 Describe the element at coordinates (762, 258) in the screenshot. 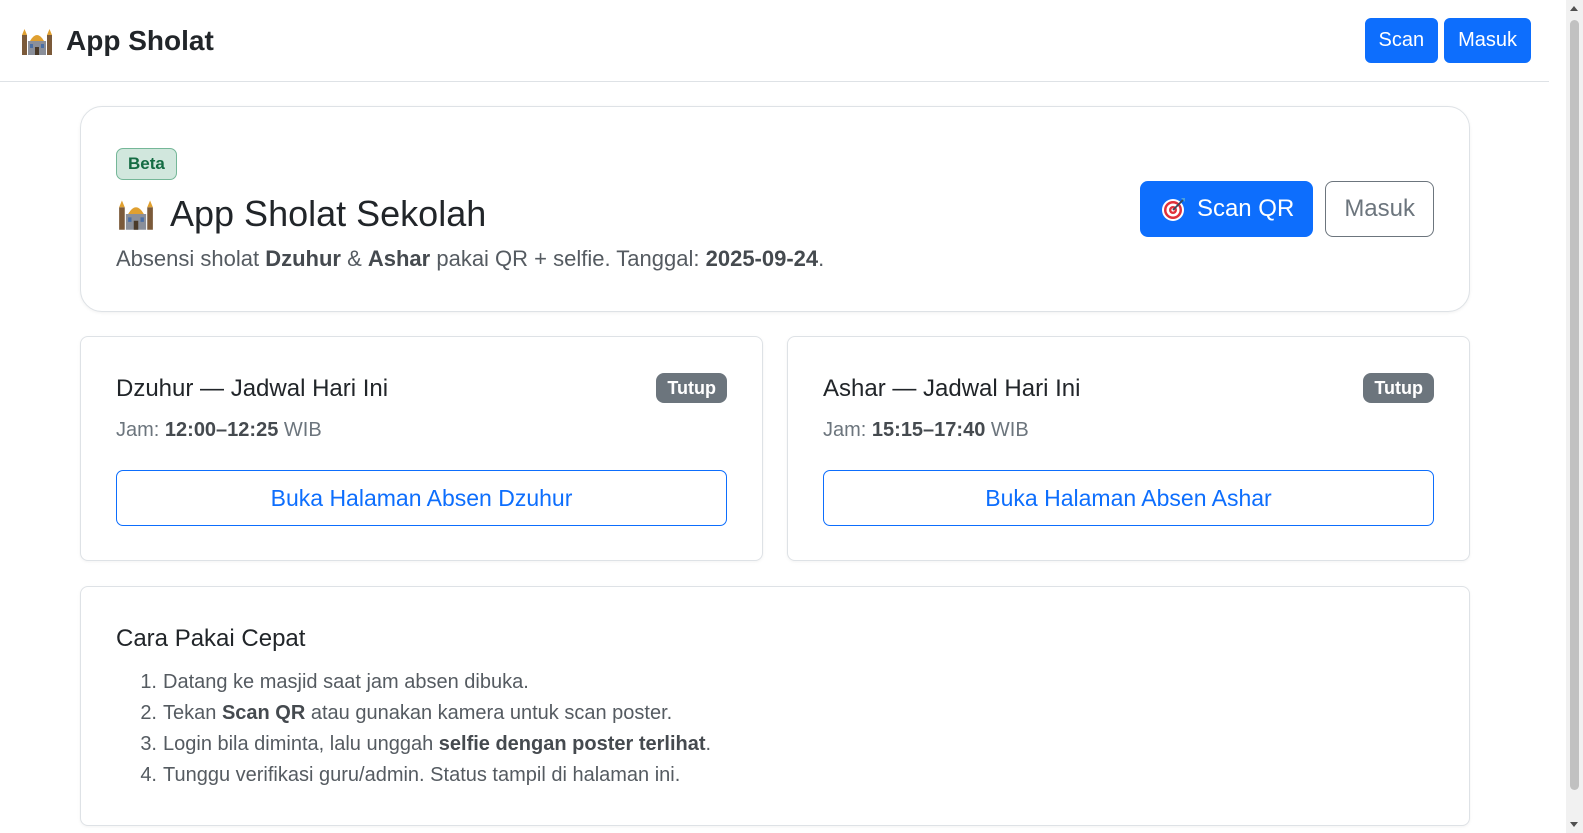

I see `subtitle-date: 2025-09-24` at that location.